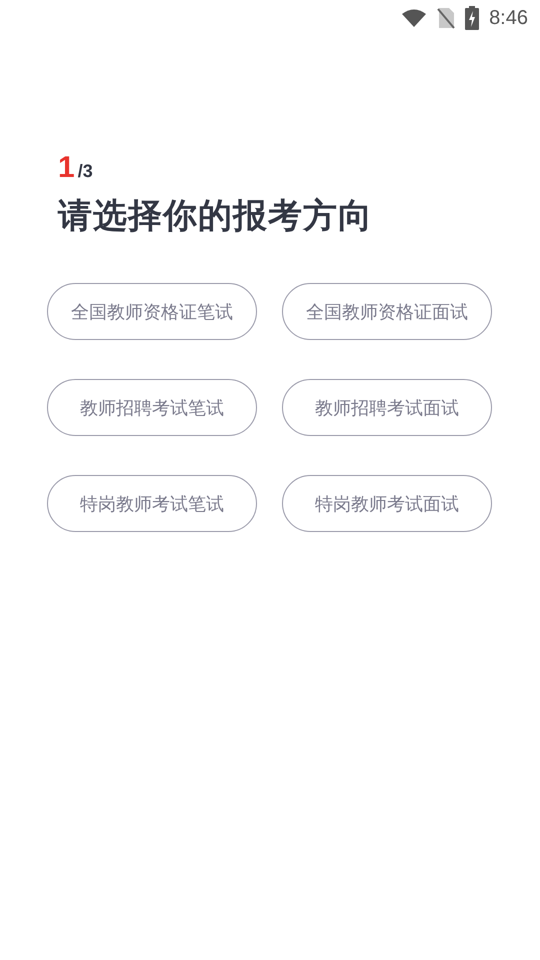  What do you see at coordinates (66, 168) in the screenshot?
I see `step-current: 1` at bounding box center [66, 168].